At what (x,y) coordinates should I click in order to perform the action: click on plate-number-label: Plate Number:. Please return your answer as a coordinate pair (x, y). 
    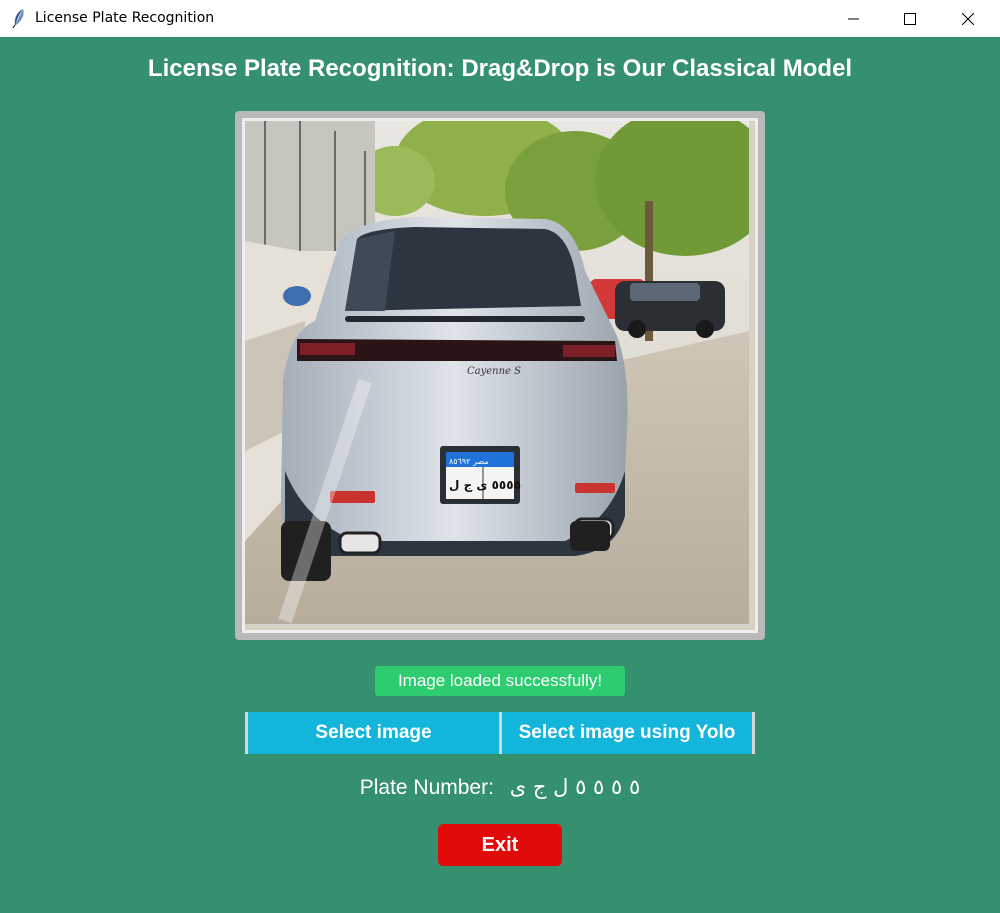
    Looking at the image, I should click on (426, 787).